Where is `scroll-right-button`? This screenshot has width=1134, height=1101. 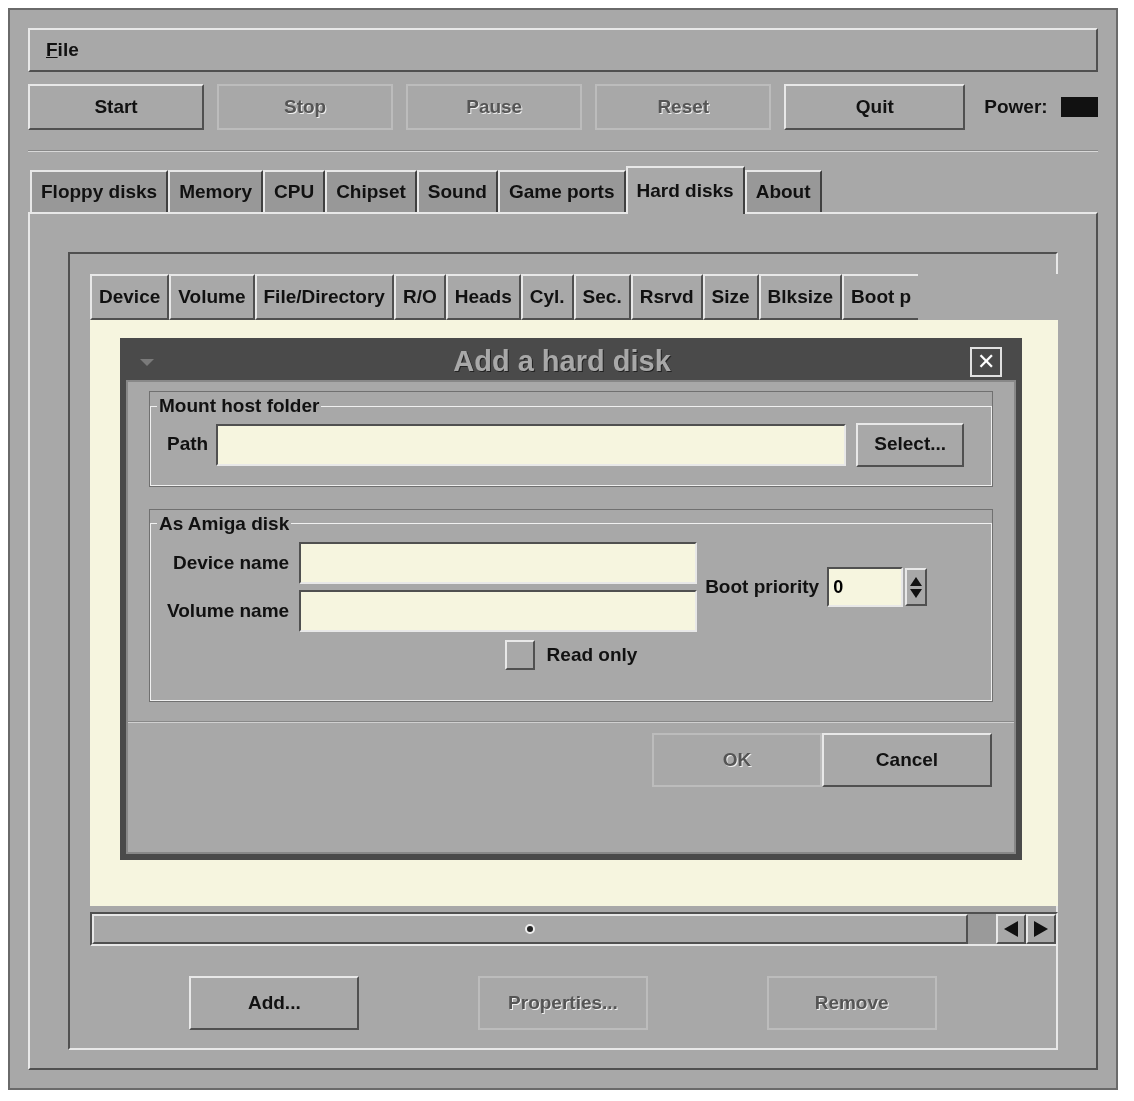
scroll-right-button is located at coordinates (1041, 929).